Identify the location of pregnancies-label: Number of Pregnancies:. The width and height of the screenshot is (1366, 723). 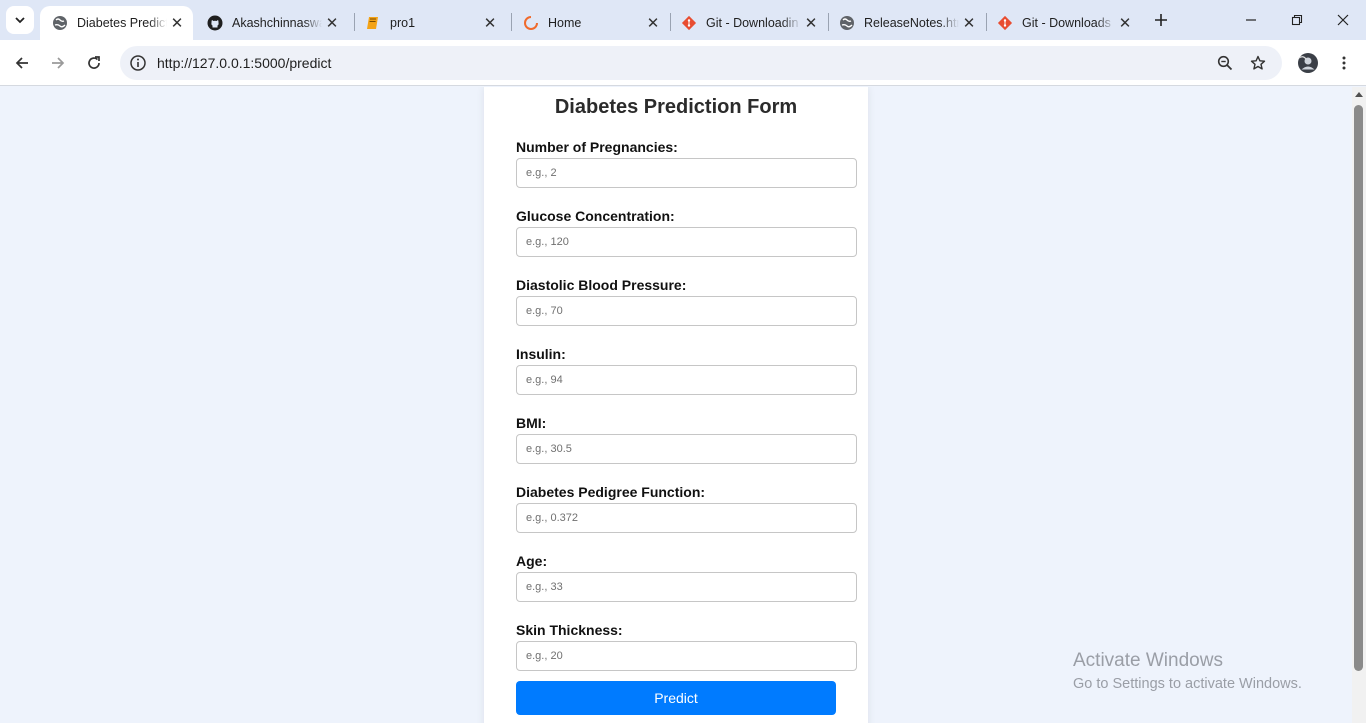
(597, 147).